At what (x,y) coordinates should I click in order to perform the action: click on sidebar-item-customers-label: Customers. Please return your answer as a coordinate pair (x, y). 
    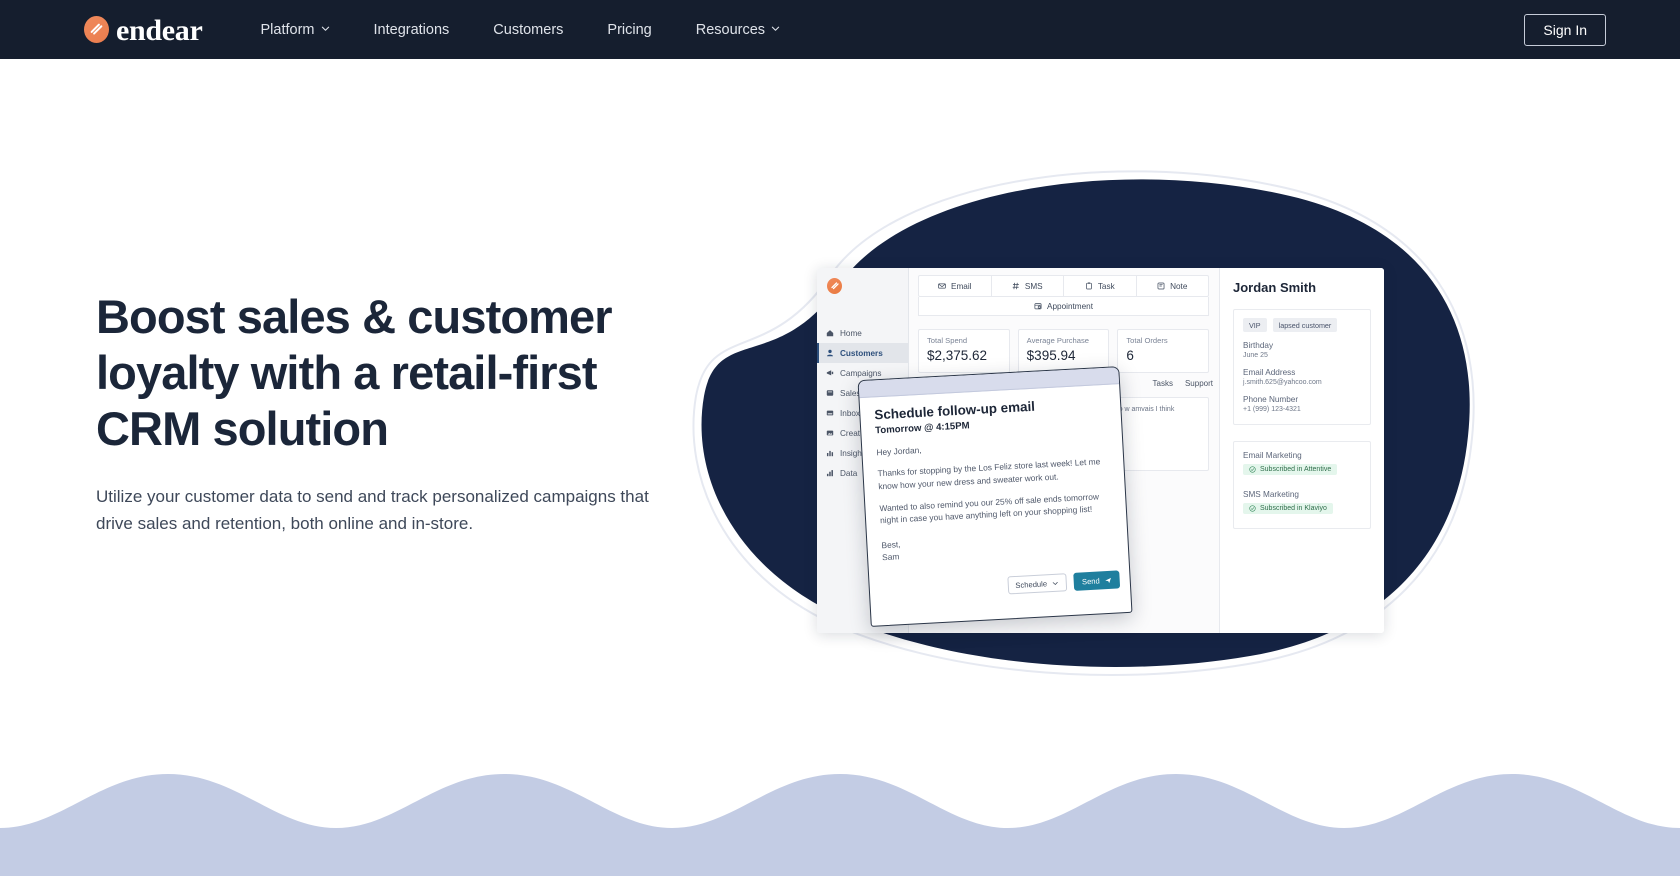
    Looking at the image, I should click on (861, 353).